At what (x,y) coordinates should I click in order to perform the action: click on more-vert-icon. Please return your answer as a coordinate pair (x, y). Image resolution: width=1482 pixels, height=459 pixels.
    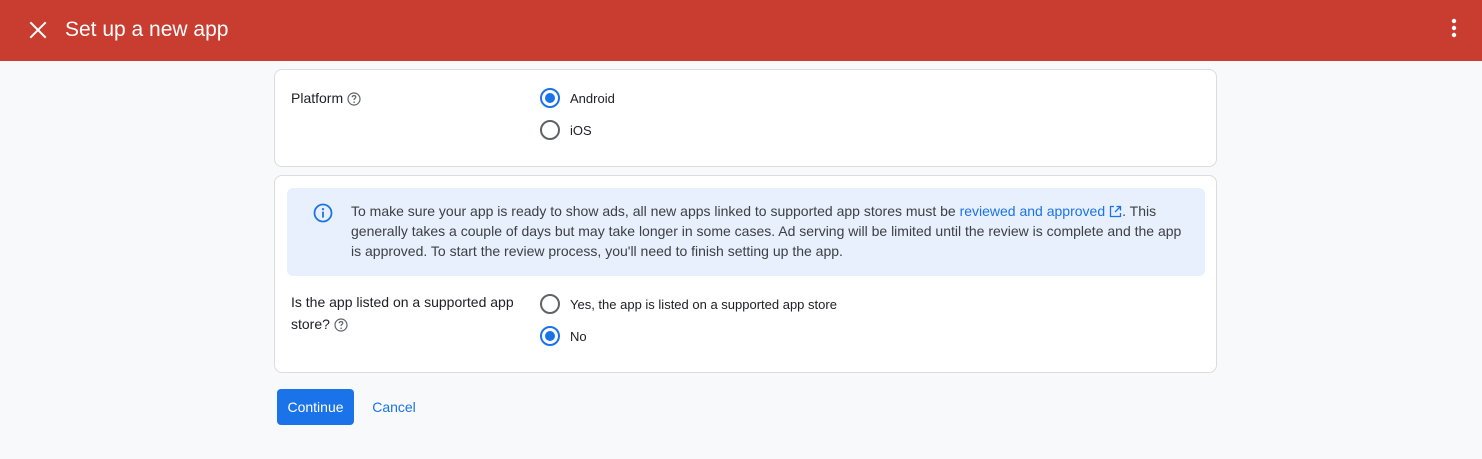
    Looking at the image, I should click on (1454, 28).